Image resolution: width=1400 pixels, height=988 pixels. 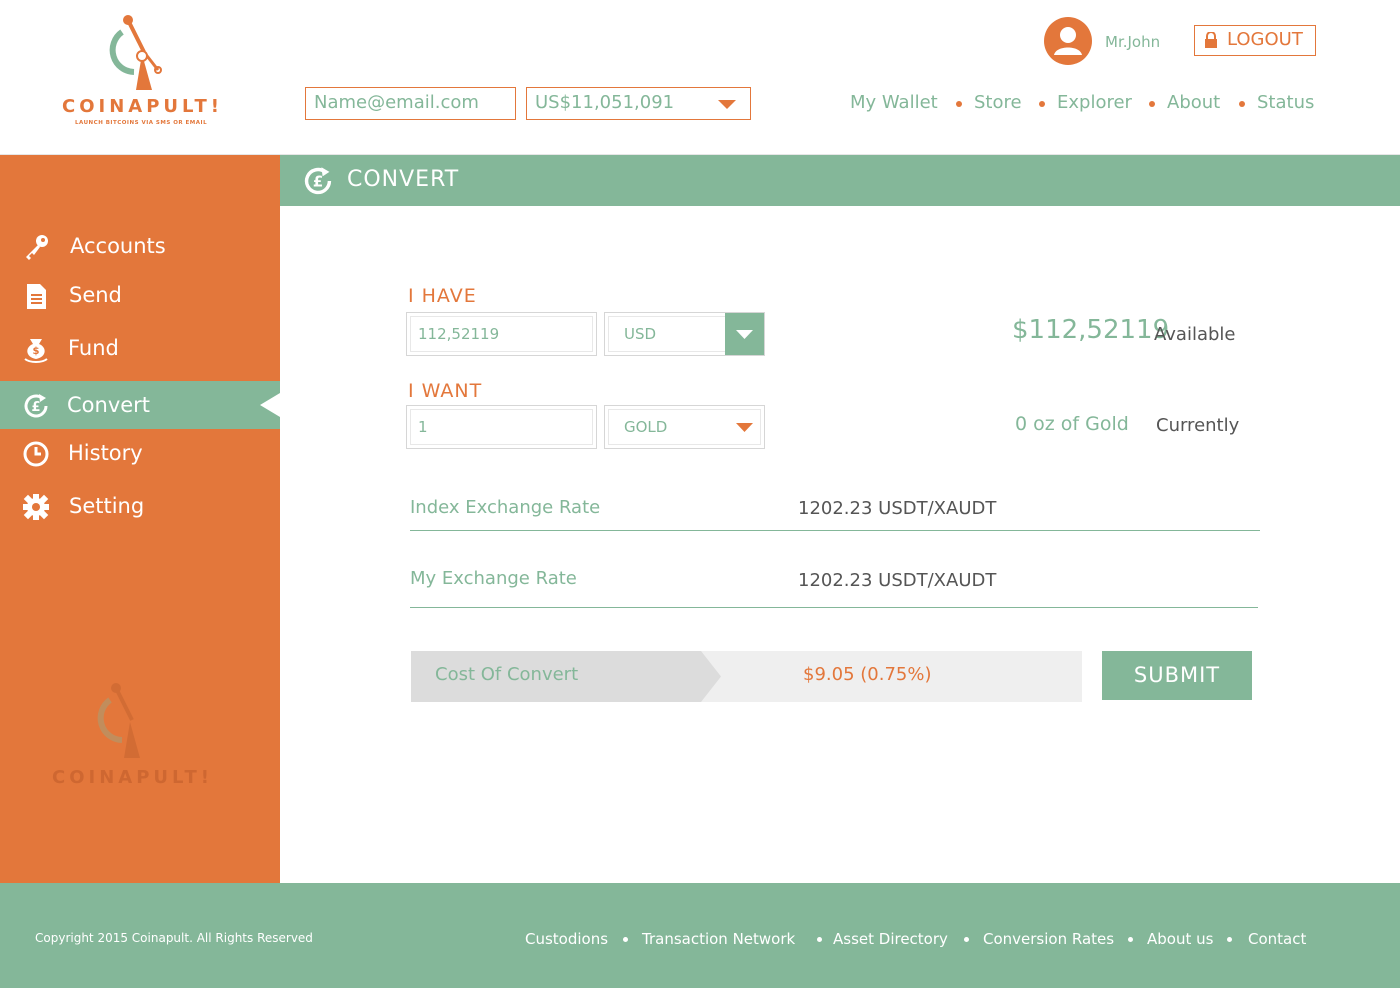 What do you see at coordinates (37, 247) in the screenshot?
I see `key-icon` at bounding box center [37, 247].